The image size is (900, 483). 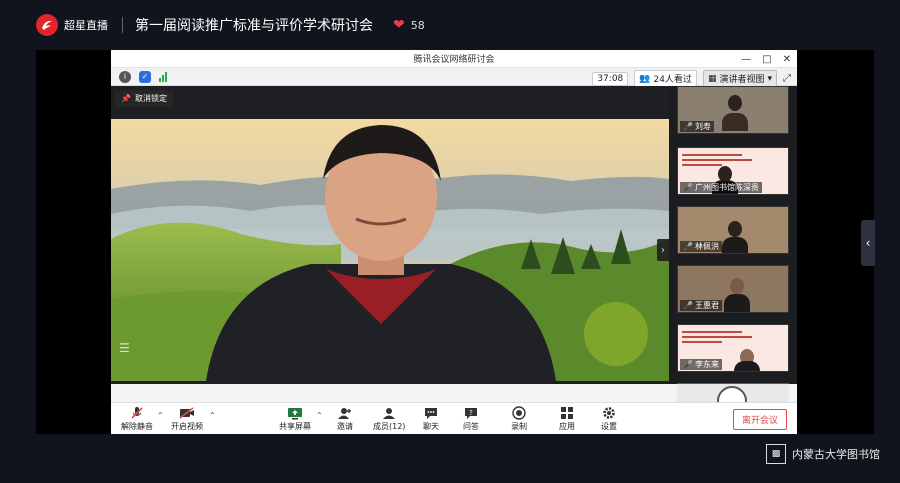 What do you see at coordinates (868, 243) in the screenshot?
I see `chevron-left-icon: ‹` at bounding box center [868, 243].